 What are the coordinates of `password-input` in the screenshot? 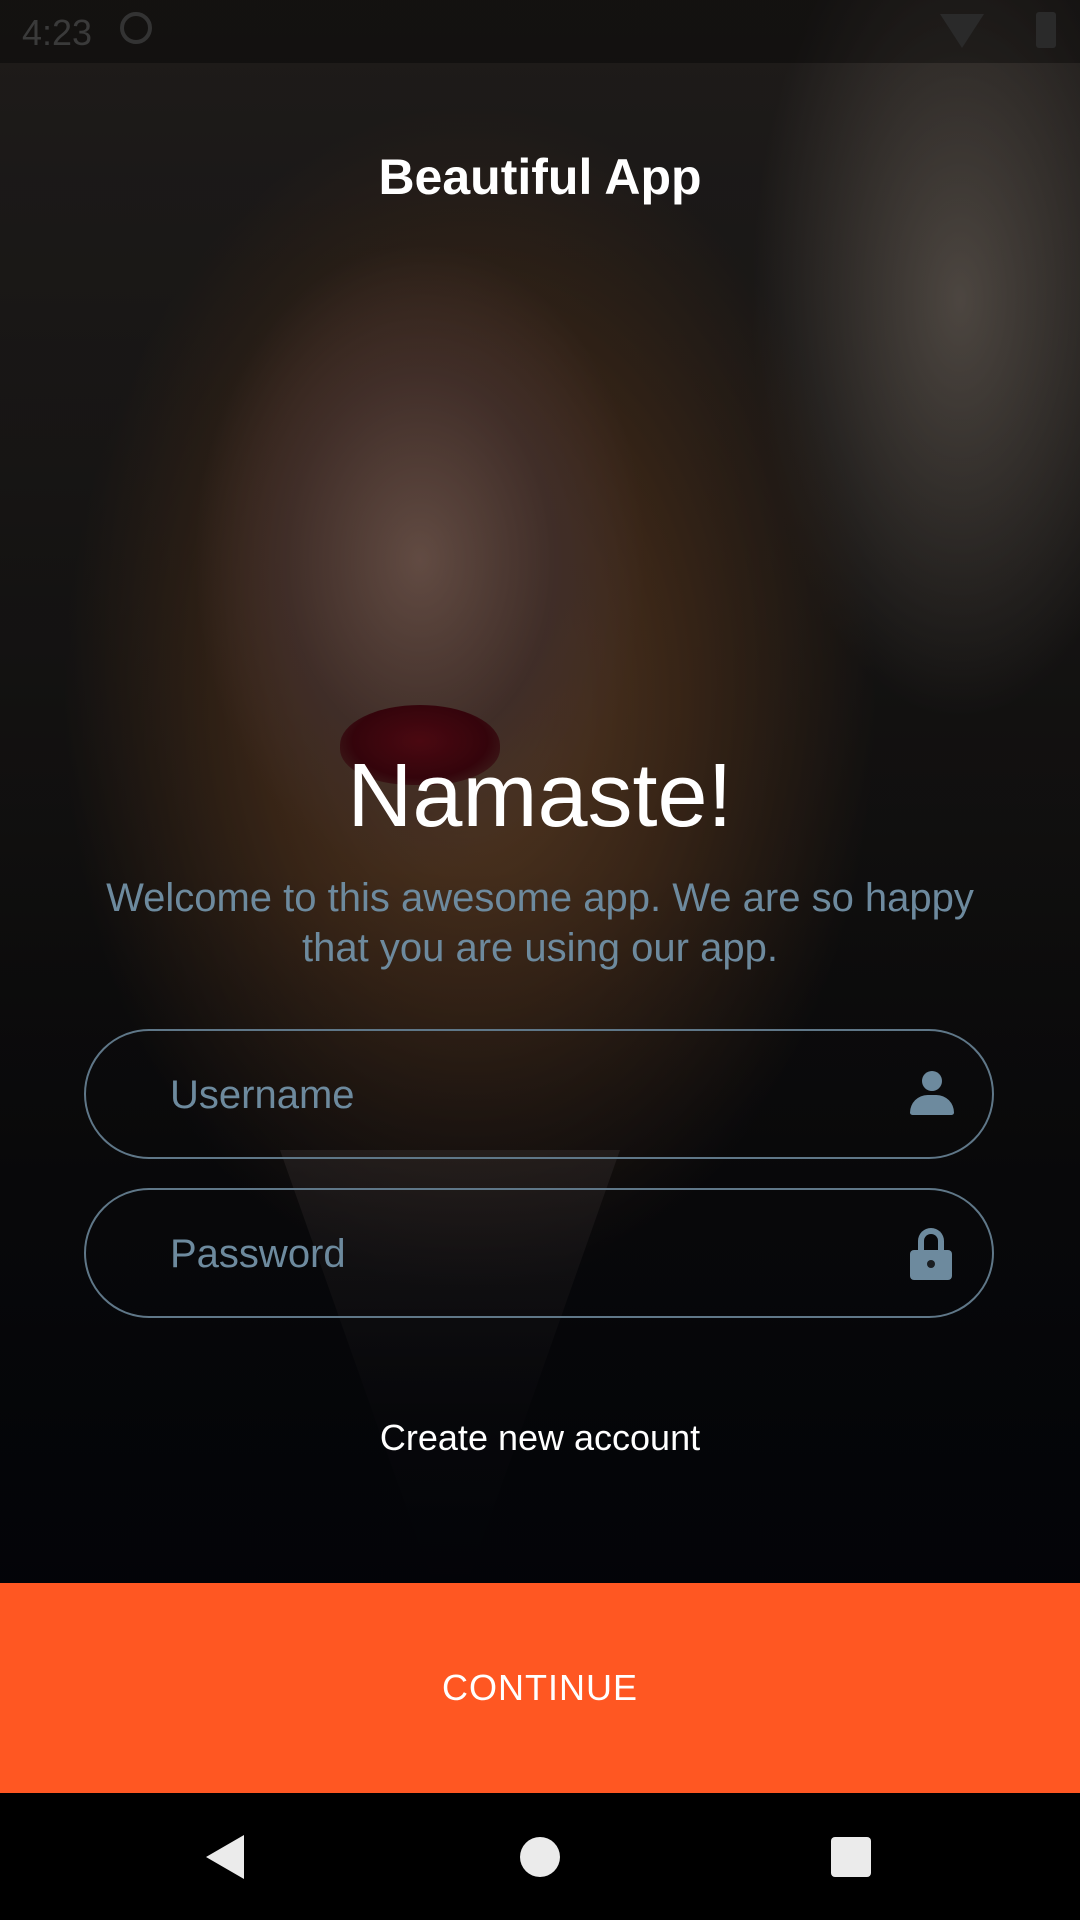 It's located at (530, 1254).